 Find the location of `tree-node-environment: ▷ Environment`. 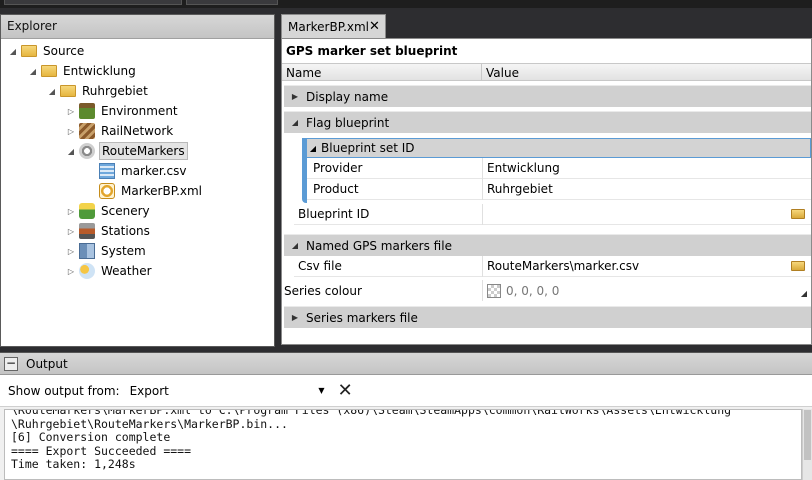

tree-node-environment: ▷ Environment is located at coordinates (122, 111).